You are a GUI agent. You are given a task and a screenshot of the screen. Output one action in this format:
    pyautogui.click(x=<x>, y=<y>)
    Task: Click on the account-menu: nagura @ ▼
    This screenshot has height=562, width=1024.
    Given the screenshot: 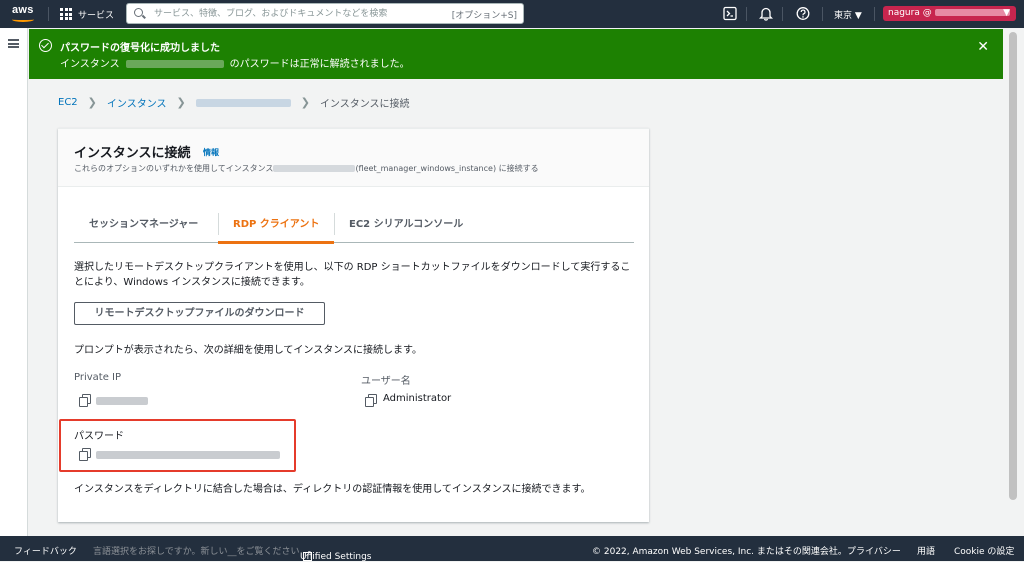 What is the action you would take?
    pyautogui.click(x=949, y=13)
    